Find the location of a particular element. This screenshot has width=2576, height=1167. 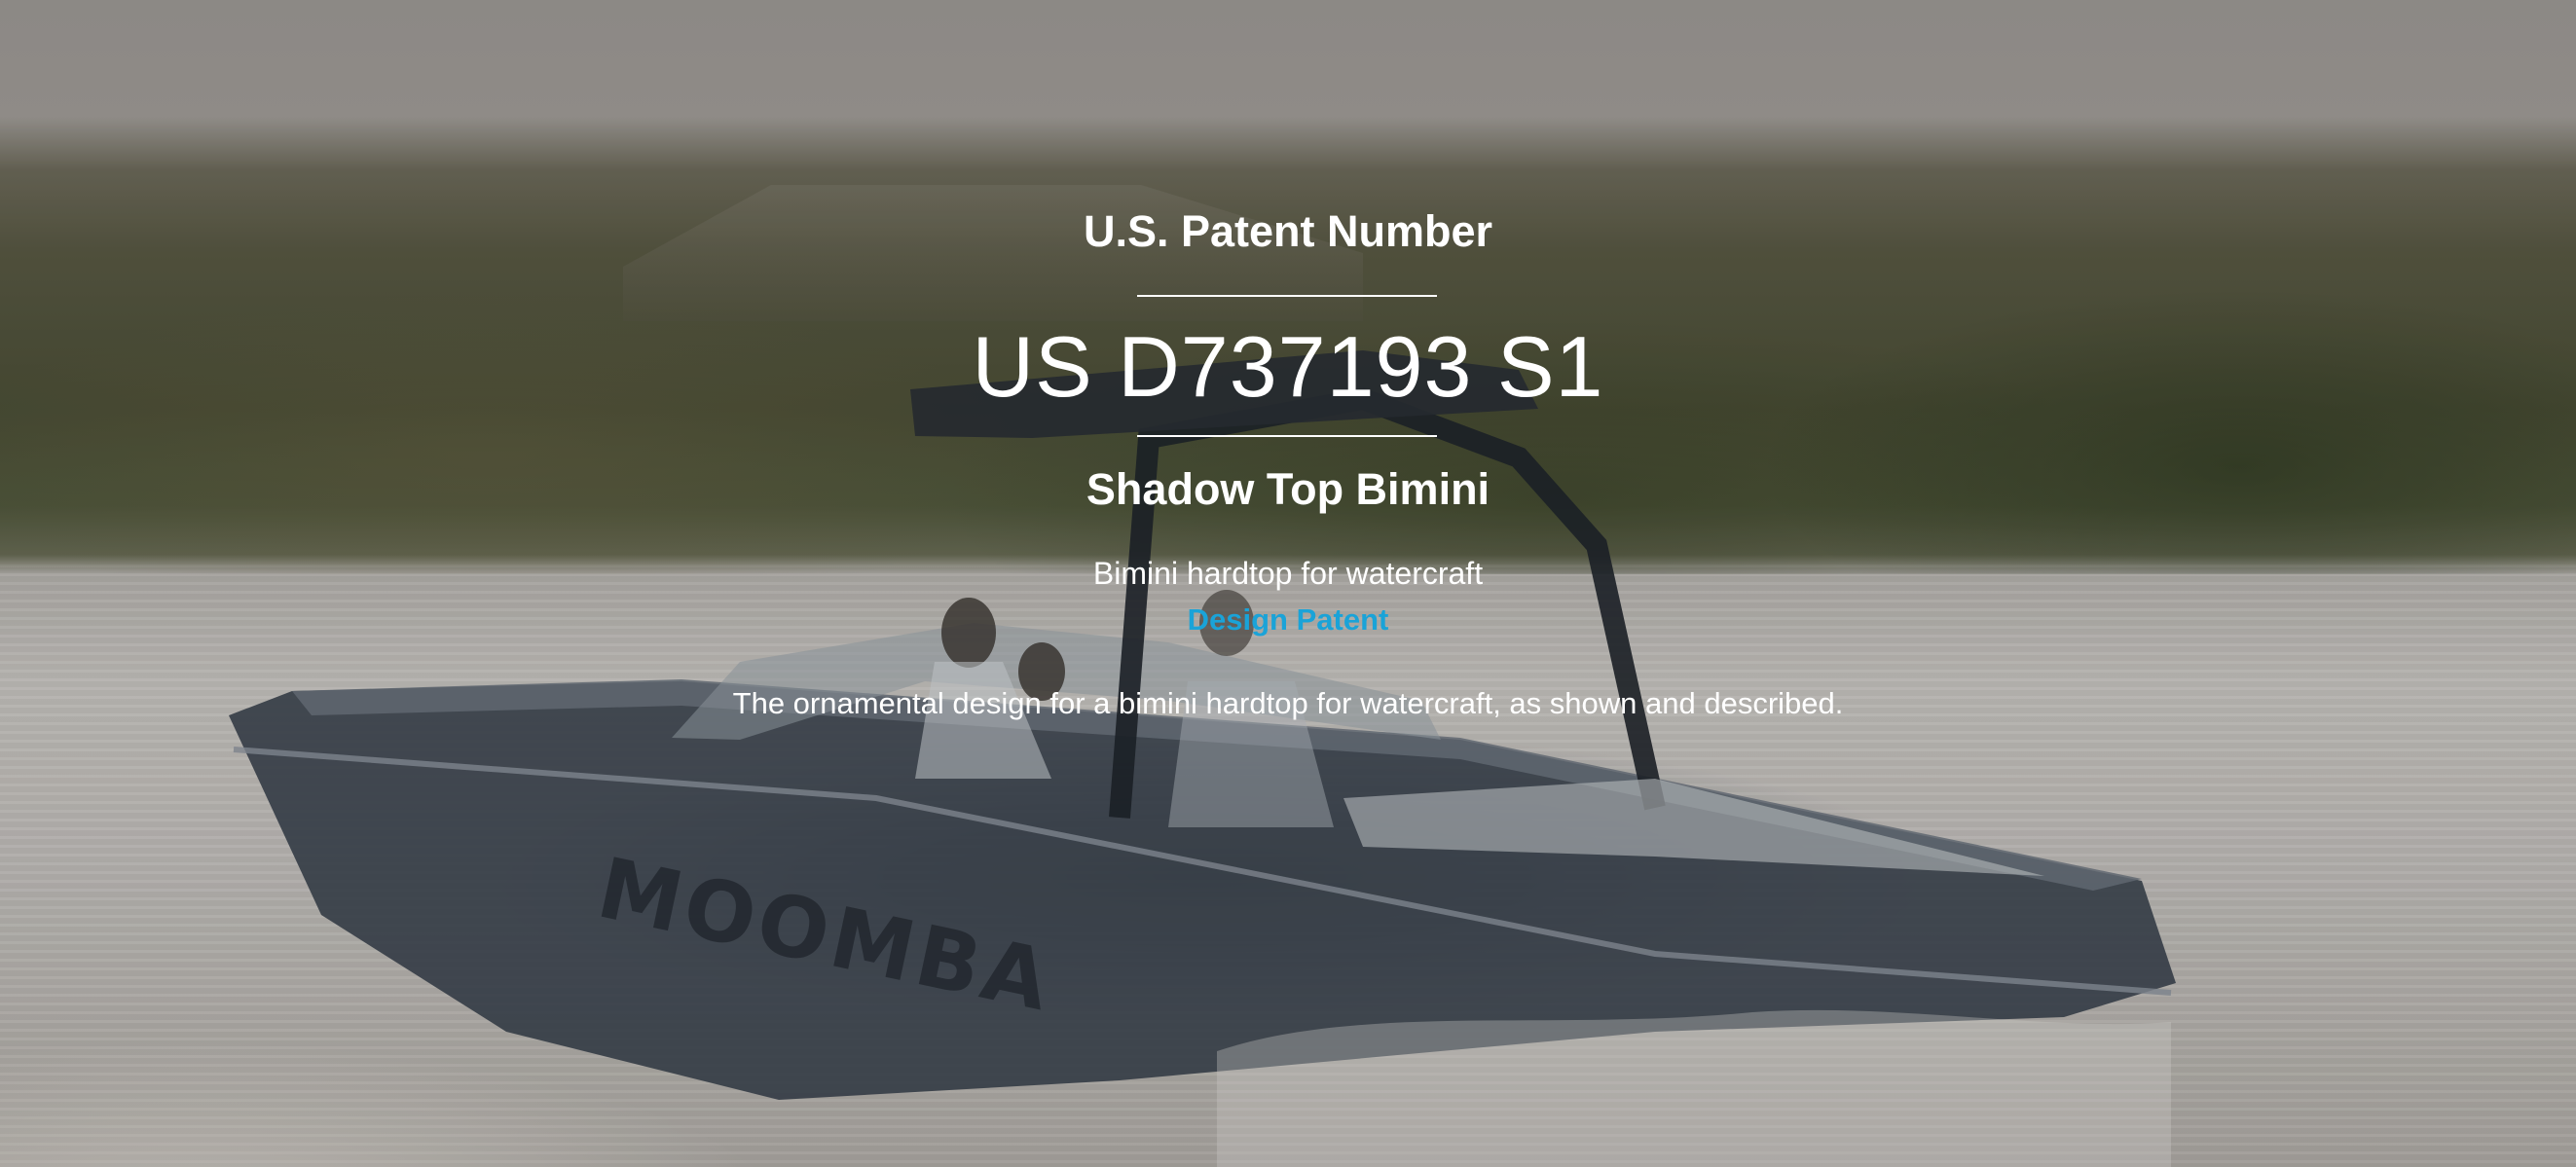

patent-number: US D737193 S1 is located at coordinates (1288, 366).